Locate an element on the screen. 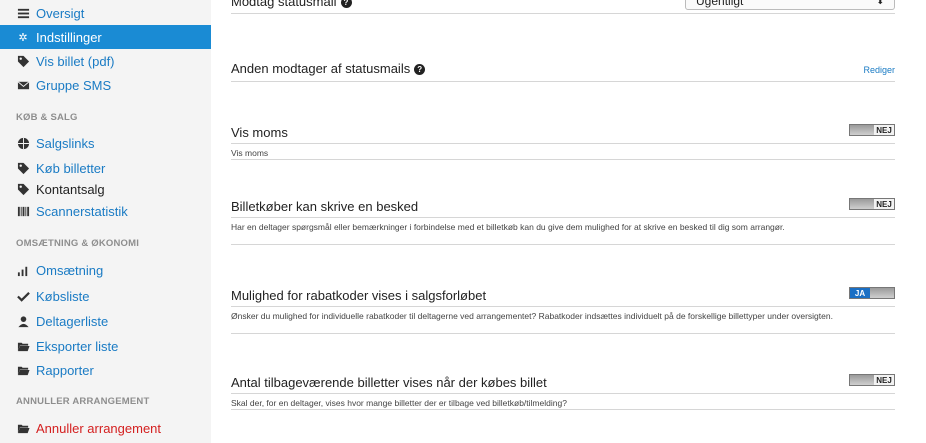 Image resolution: width=926 pixels, height=443 pixels. sidebar-item-eksporter-liste: Eksporter liste is located at coordinates (105, 346).